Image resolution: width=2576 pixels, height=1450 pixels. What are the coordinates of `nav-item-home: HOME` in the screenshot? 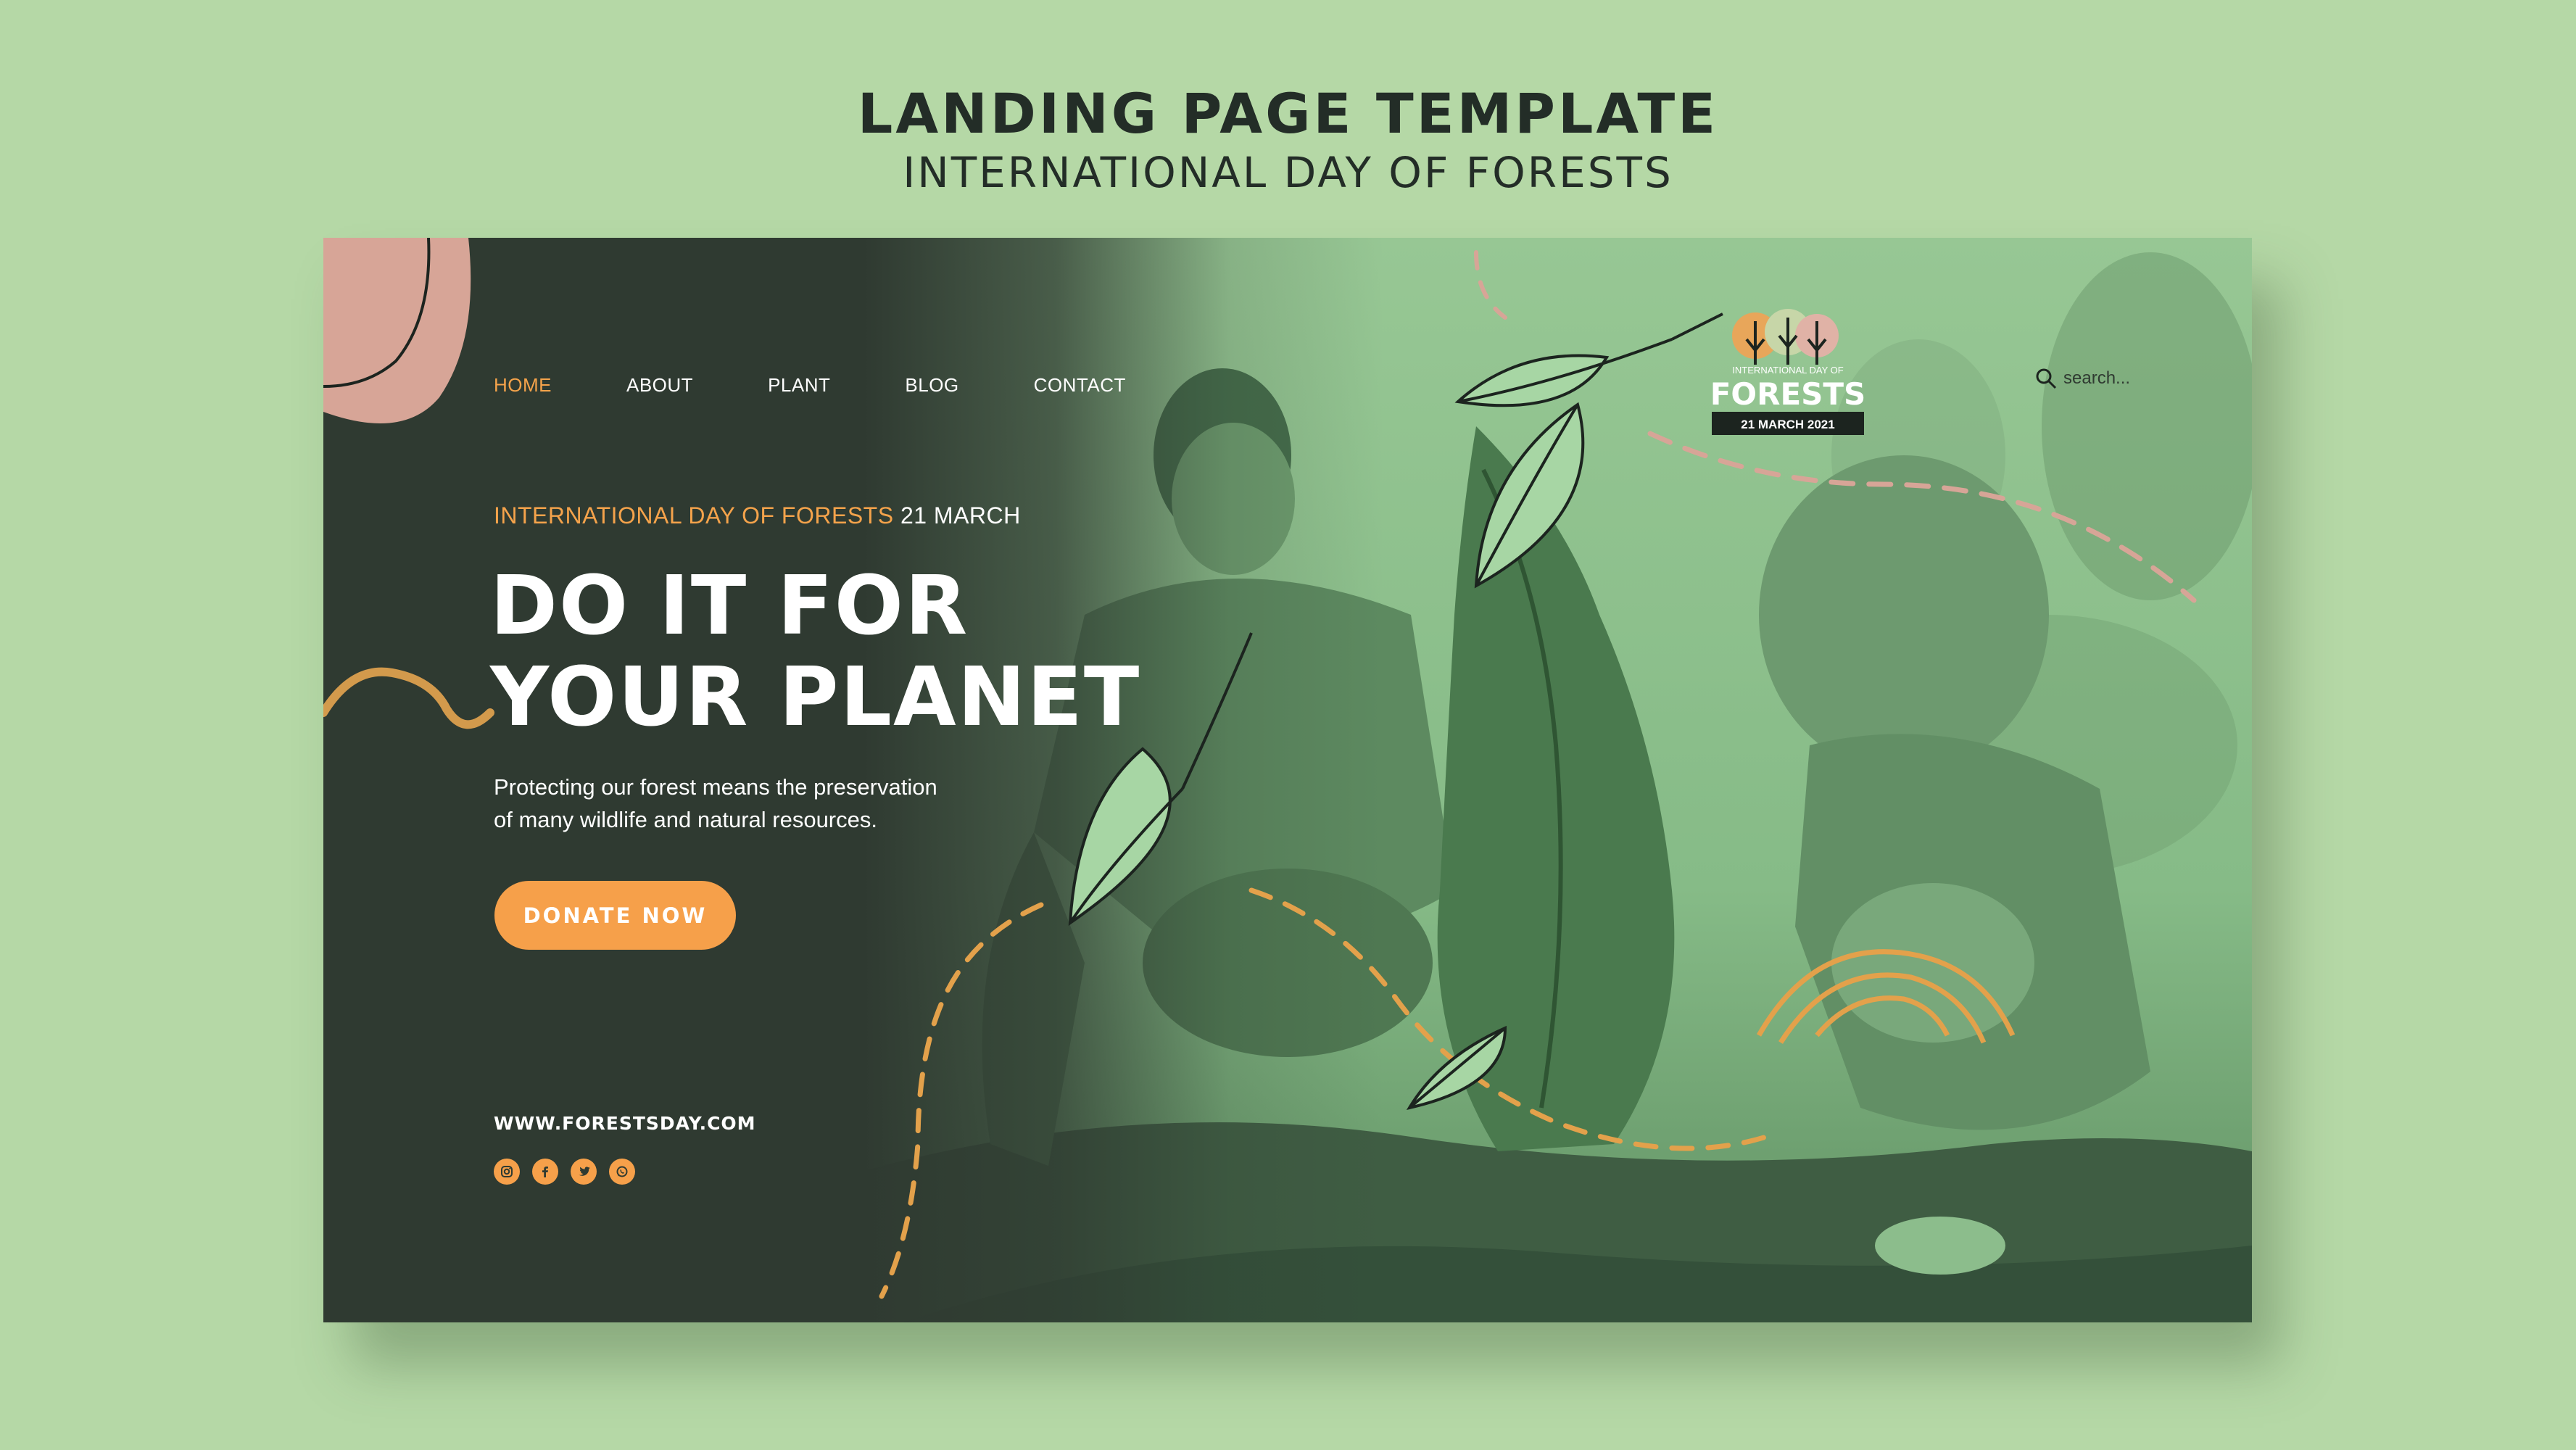 It's located at (523, 385).